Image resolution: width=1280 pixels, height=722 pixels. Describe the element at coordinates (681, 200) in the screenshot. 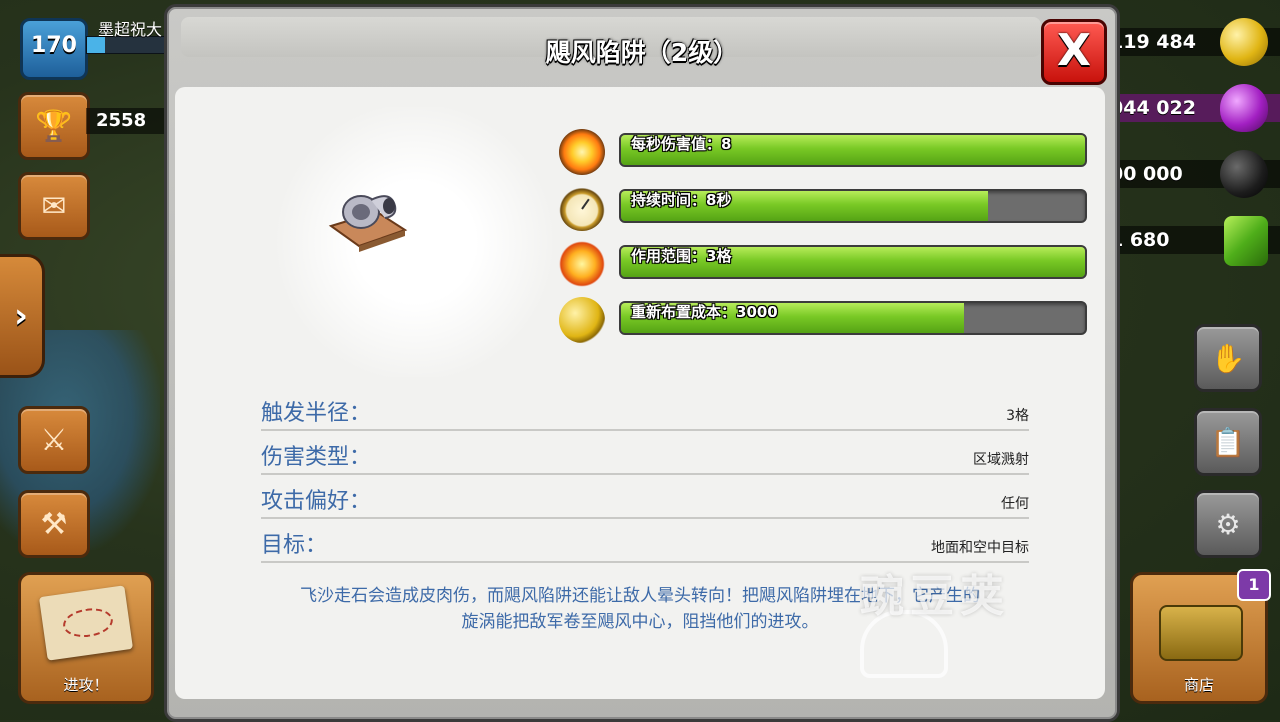

I see `stat-label-duration: 持续时间：8秒` at that location.